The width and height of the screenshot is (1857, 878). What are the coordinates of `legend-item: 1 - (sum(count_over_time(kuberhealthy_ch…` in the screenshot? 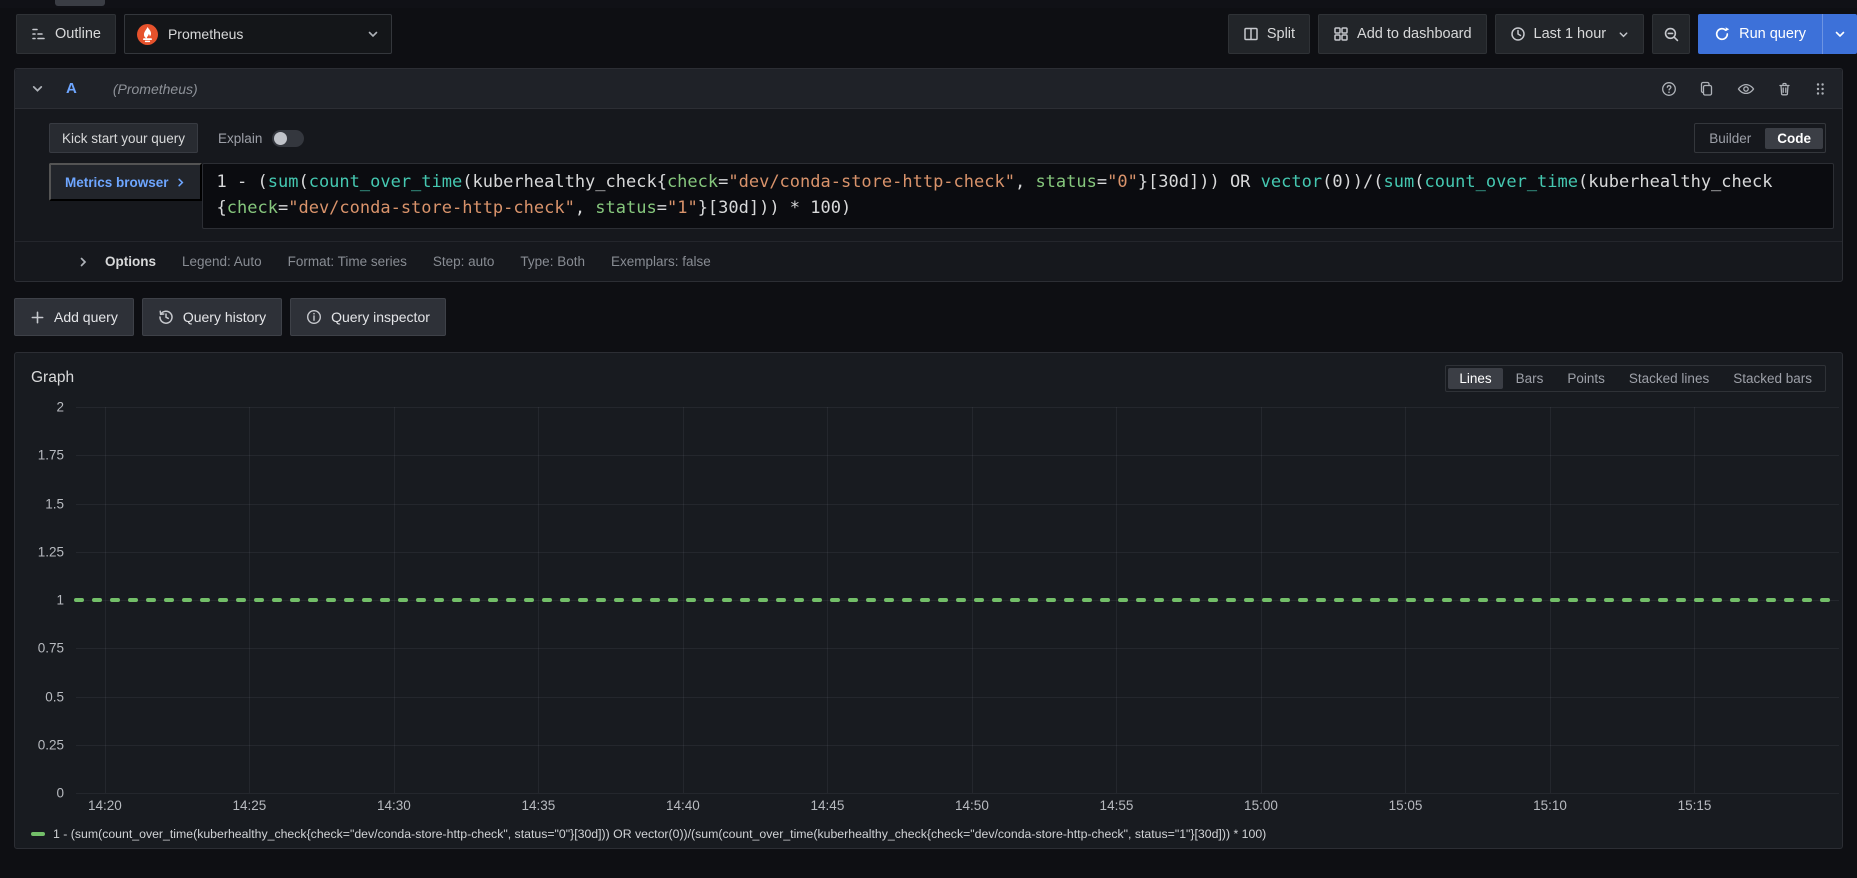 It's located at (648, 834).